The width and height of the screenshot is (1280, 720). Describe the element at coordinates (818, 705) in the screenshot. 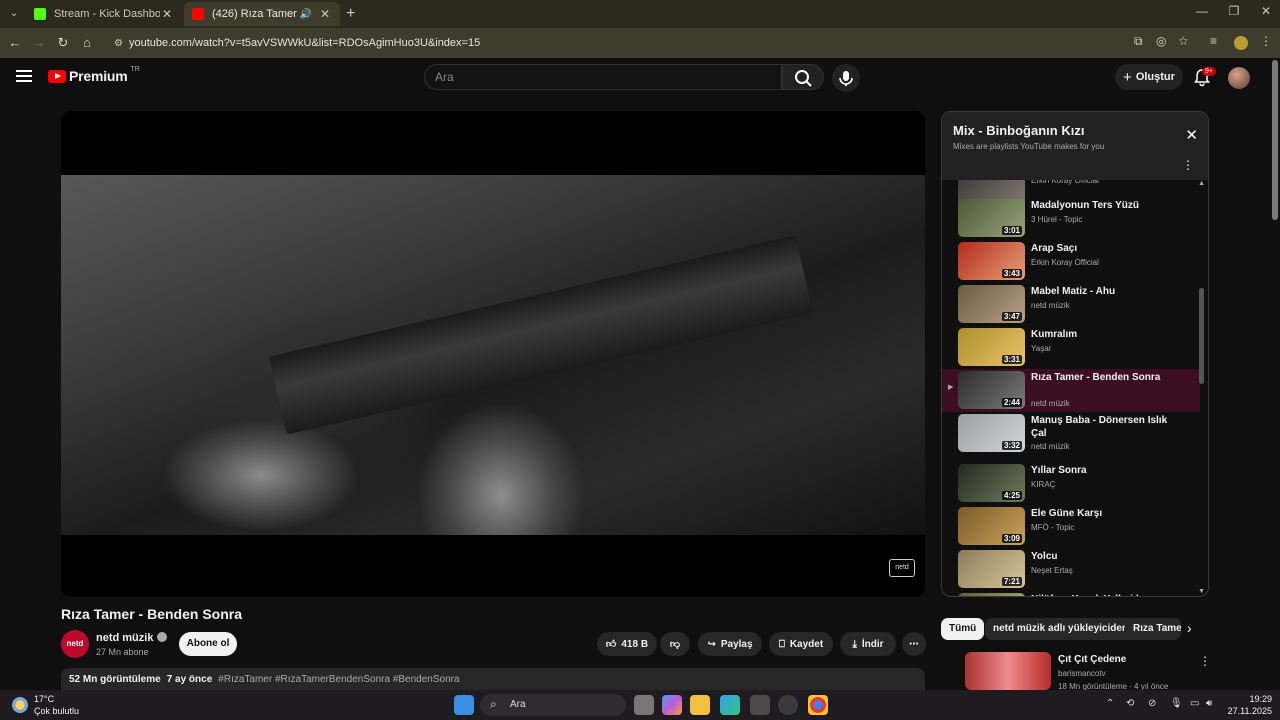

I see `chrome-icon` at that location.